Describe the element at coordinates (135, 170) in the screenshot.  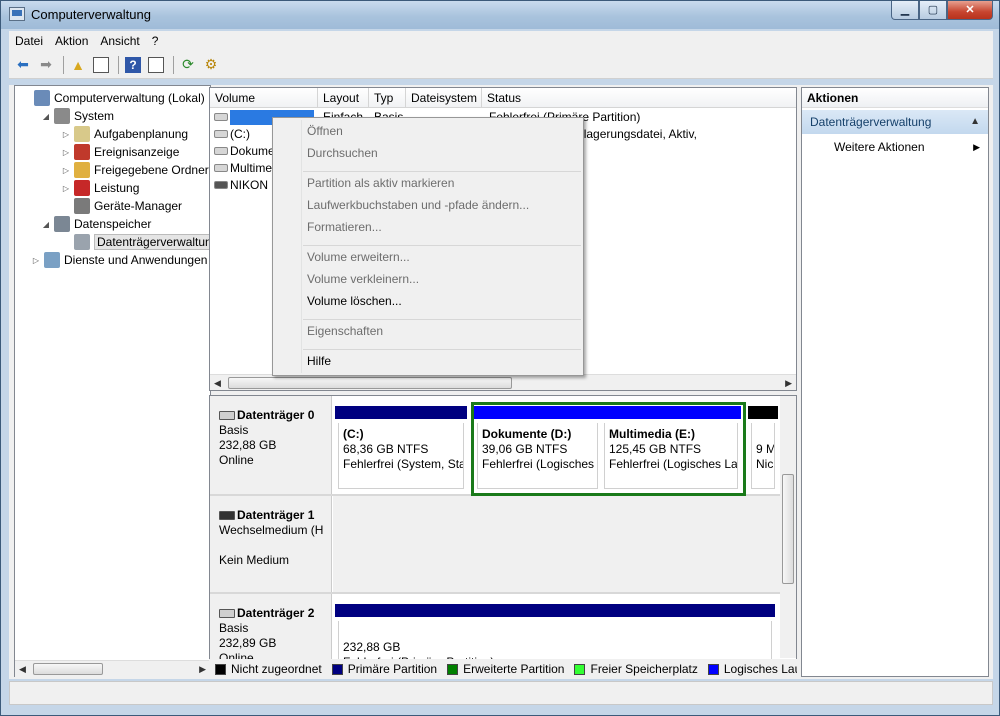
I see `tree-item-freigegebene-ordner: ▷ Freigegebene Ordner` at that location.